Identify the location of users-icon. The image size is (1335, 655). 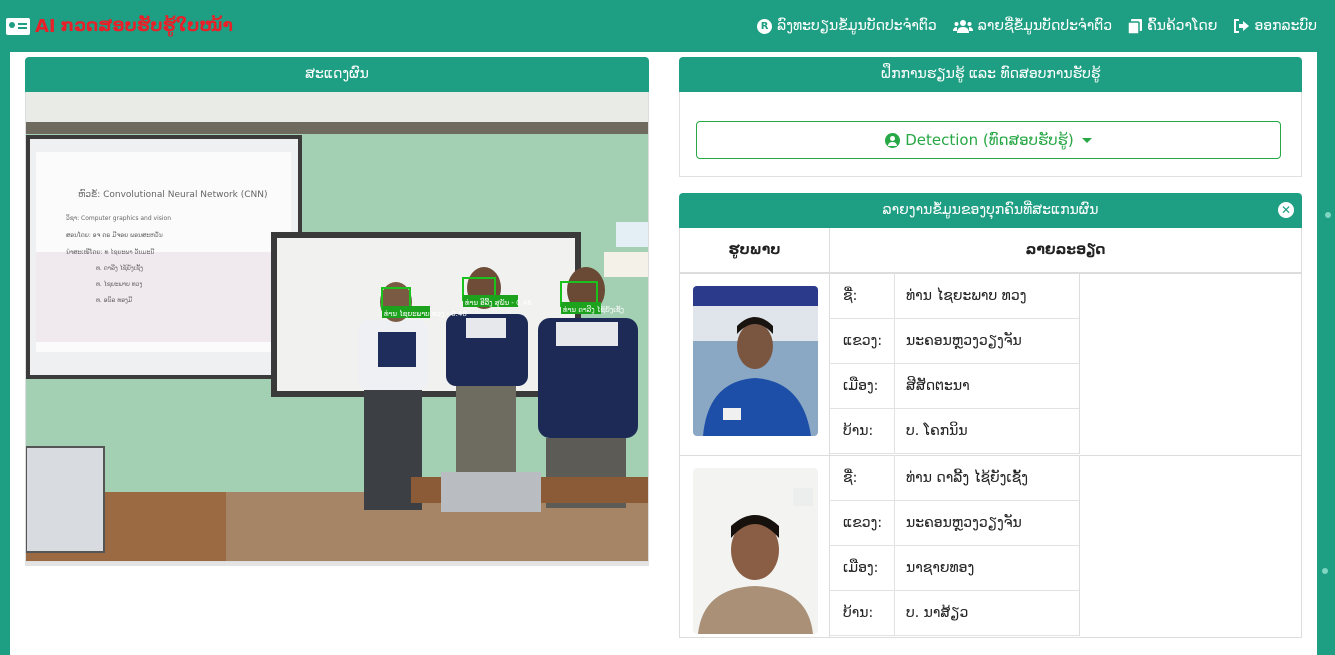
(962, 26).